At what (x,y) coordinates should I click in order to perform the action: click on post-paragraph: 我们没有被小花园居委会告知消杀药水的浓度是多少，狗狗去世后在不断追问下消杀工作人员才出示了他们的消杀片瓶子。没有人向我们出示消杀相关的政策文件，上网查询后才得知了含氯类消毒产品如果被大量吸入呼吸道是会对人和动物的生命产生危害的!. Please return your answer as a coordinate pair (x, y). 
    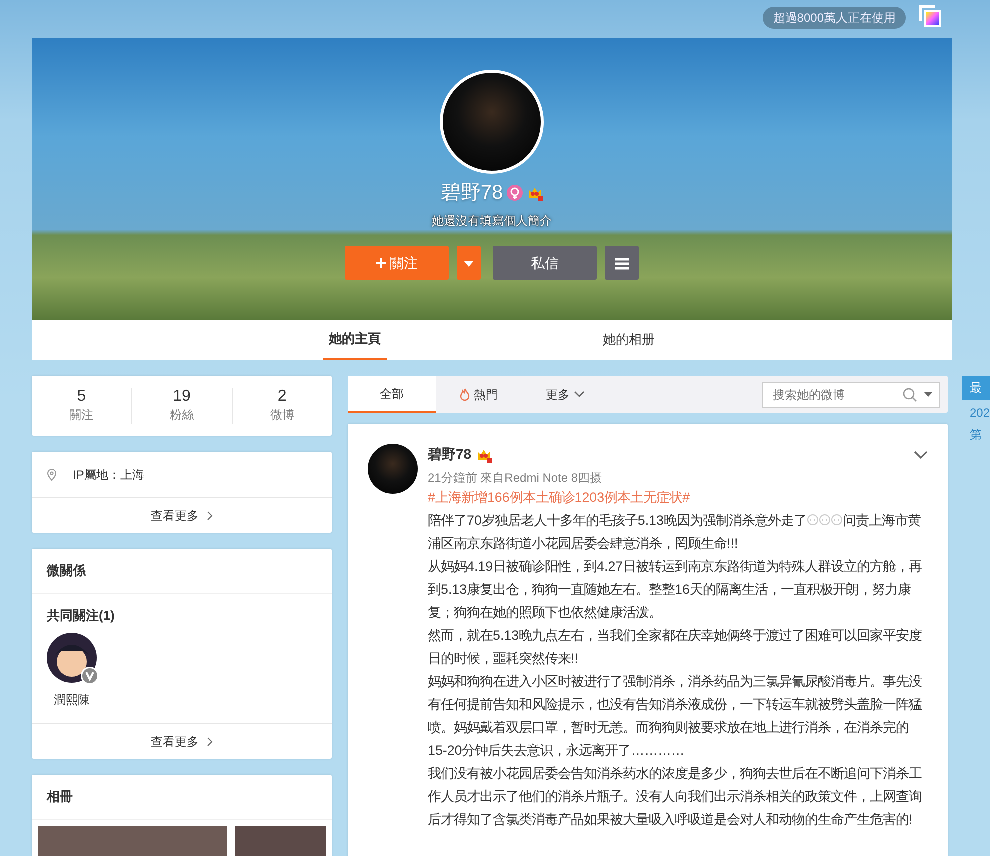
    Looking at the image, I should click on (675, 797).